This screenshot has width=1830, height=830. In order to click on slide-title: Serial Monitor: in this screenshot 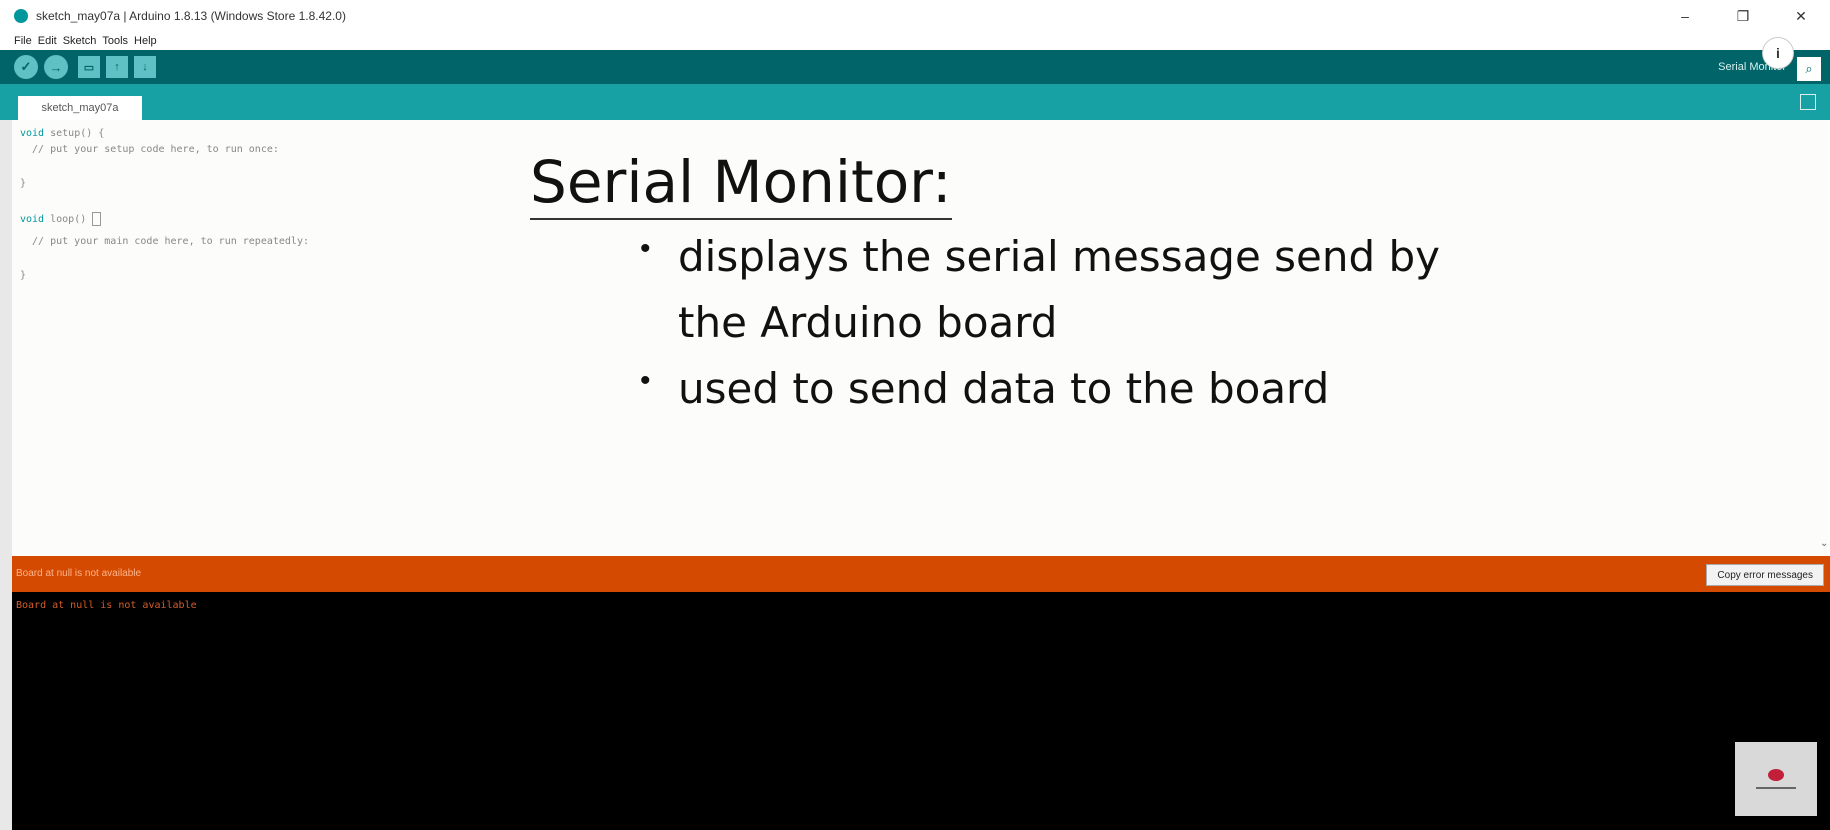, I will do `click(741, 184)`.